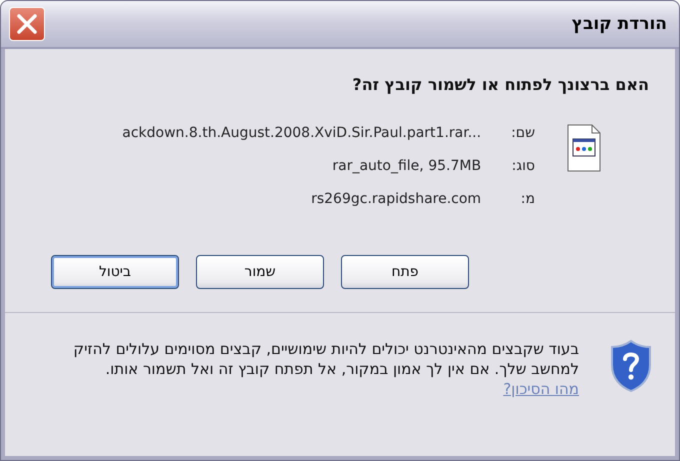 Image resolution: width=680 pixels, height=461 pixels. I want to click on question-text: האם ברצונך לפתוח או לשמור קובץ זה?, so click(500, 84).